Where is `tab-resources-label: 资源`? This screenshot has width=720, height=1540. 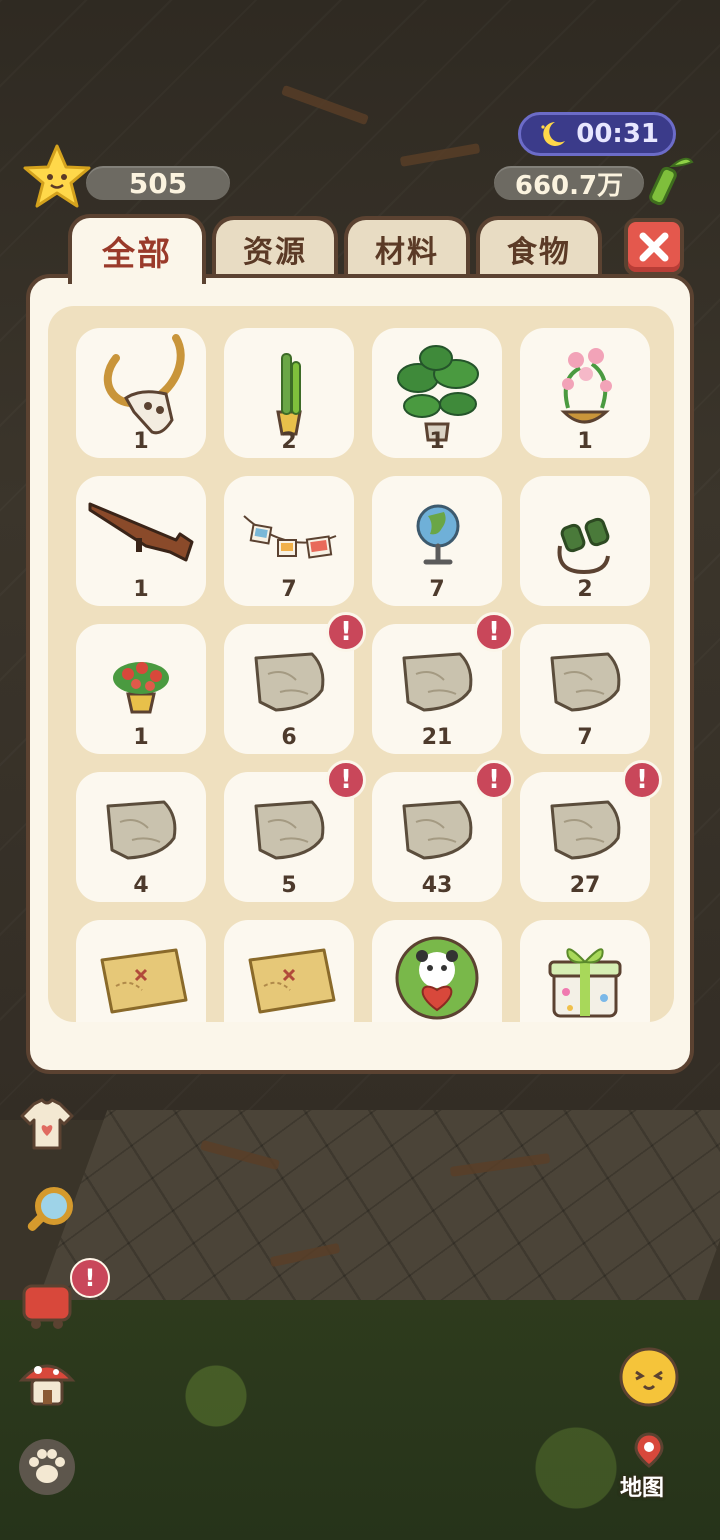
tab-resources-label: 资源 is located at coordinates (275, 252).